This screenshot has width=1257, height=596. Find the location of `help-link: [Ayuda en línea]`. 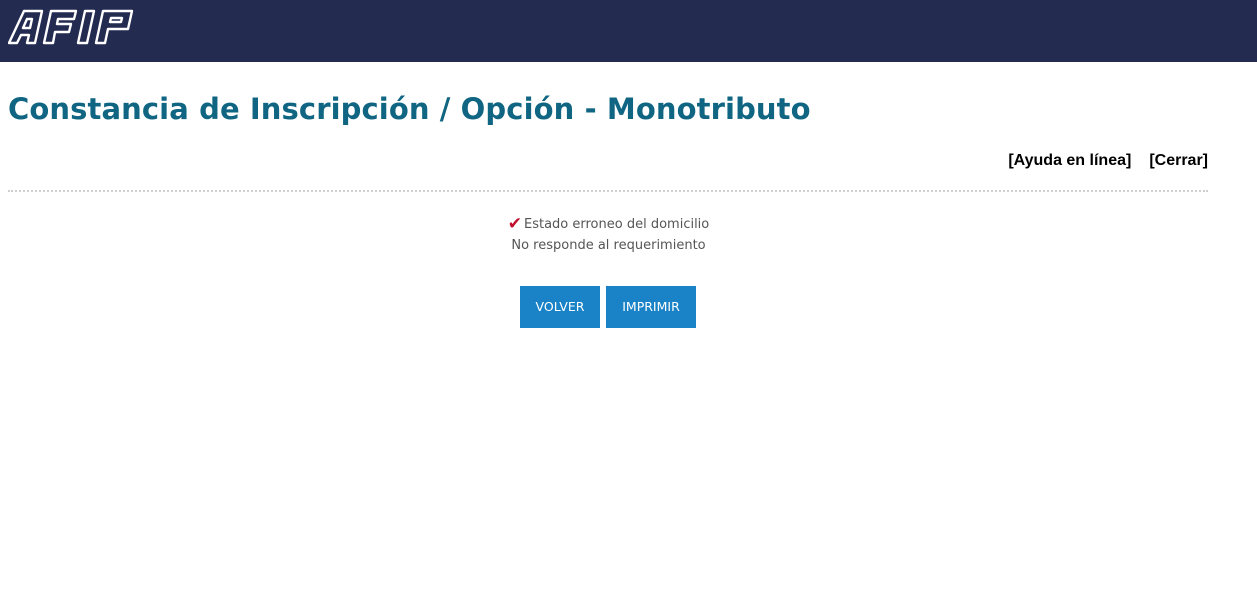

help-link: [Ayuda en línea] is located at coordinates (1069, 160).